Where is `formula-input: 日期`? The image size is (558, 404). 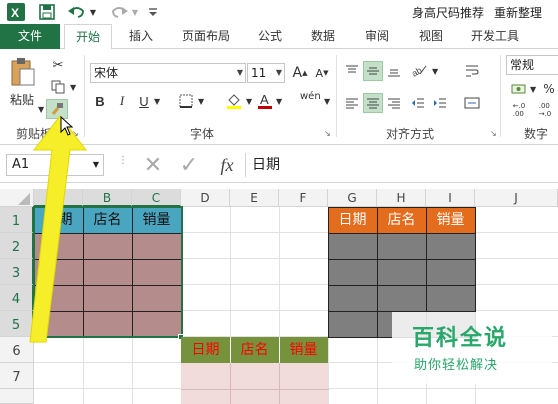
formula-input: 日期 is located at coordinates (266, 165).